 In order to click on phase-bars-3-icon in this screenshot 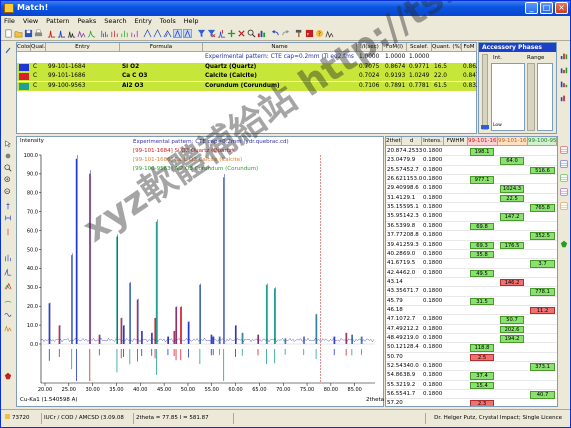, I will do `click(564, 84)`.